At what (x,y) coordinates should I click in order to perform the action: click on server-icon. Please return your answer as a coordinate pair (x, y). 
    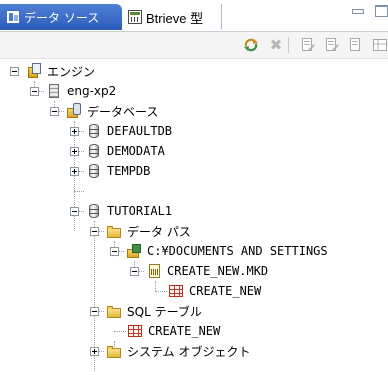
    Looking at the image, I should click on (54, 91).